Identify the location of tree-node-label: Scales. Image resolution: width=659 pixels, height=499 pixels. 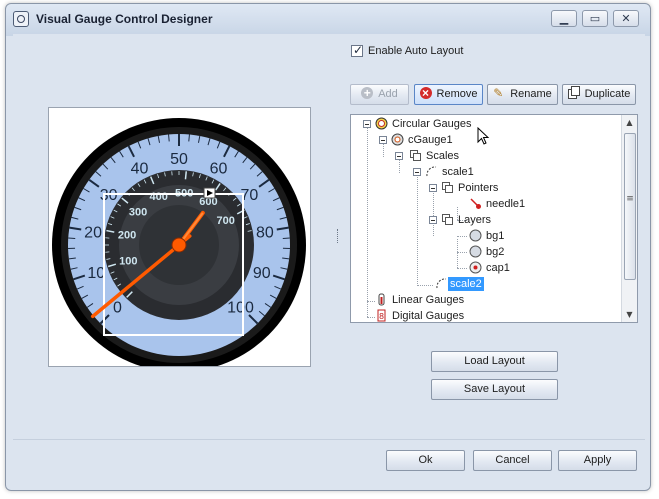
(443, 156).